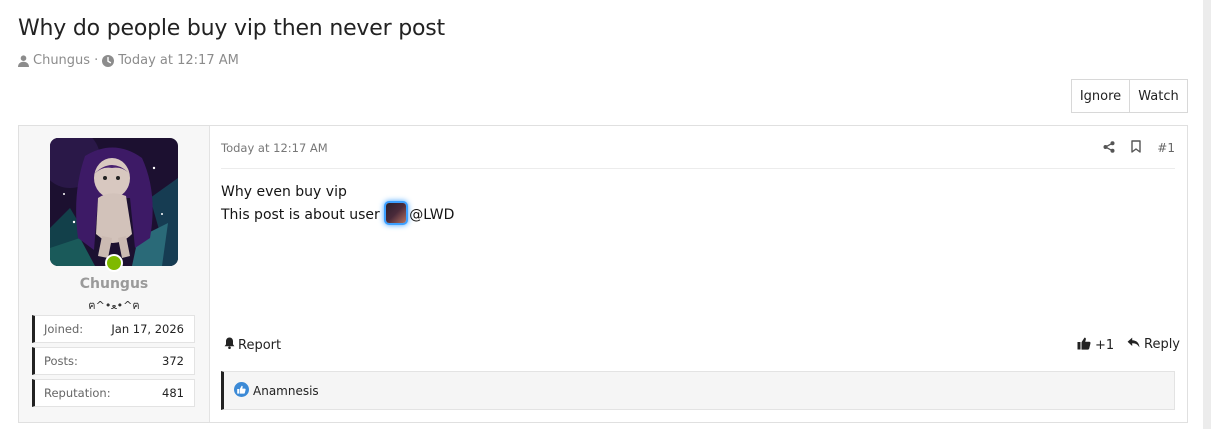 Image resolution: width=1211 pixels, height=429 pixels. I want to click on post-tools: #1, so click(1139, 148).